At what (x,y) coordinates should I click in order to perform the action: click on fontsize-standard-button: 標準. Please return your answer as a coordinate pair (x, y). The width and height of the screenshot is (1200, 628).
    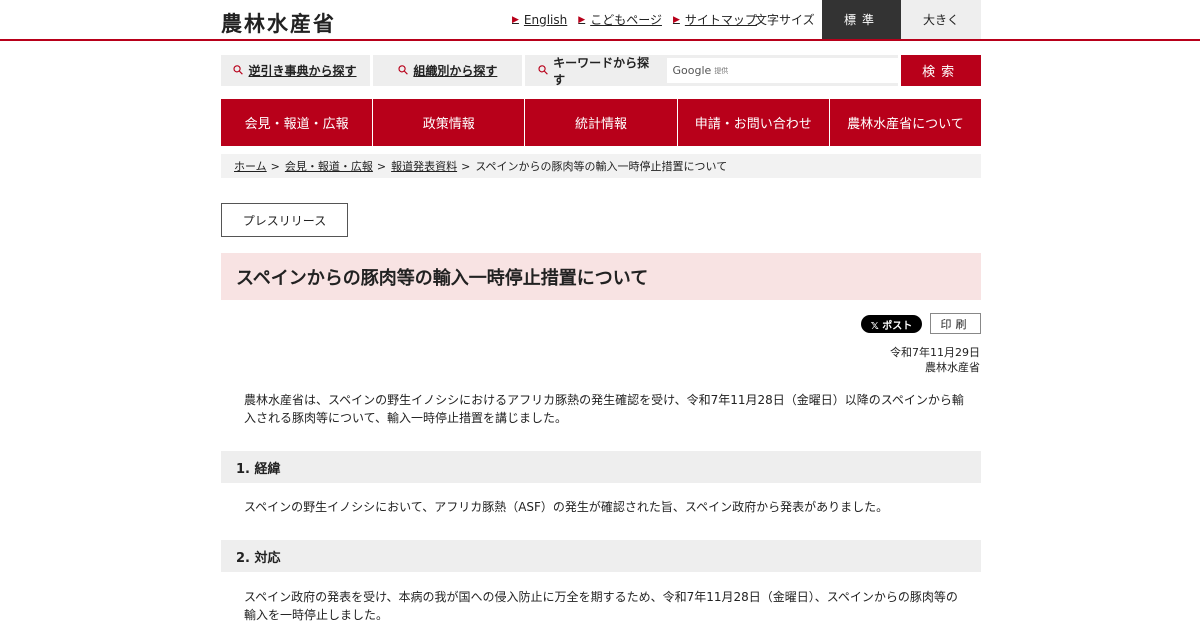
    Looking at the image, I should click on (862, 19).